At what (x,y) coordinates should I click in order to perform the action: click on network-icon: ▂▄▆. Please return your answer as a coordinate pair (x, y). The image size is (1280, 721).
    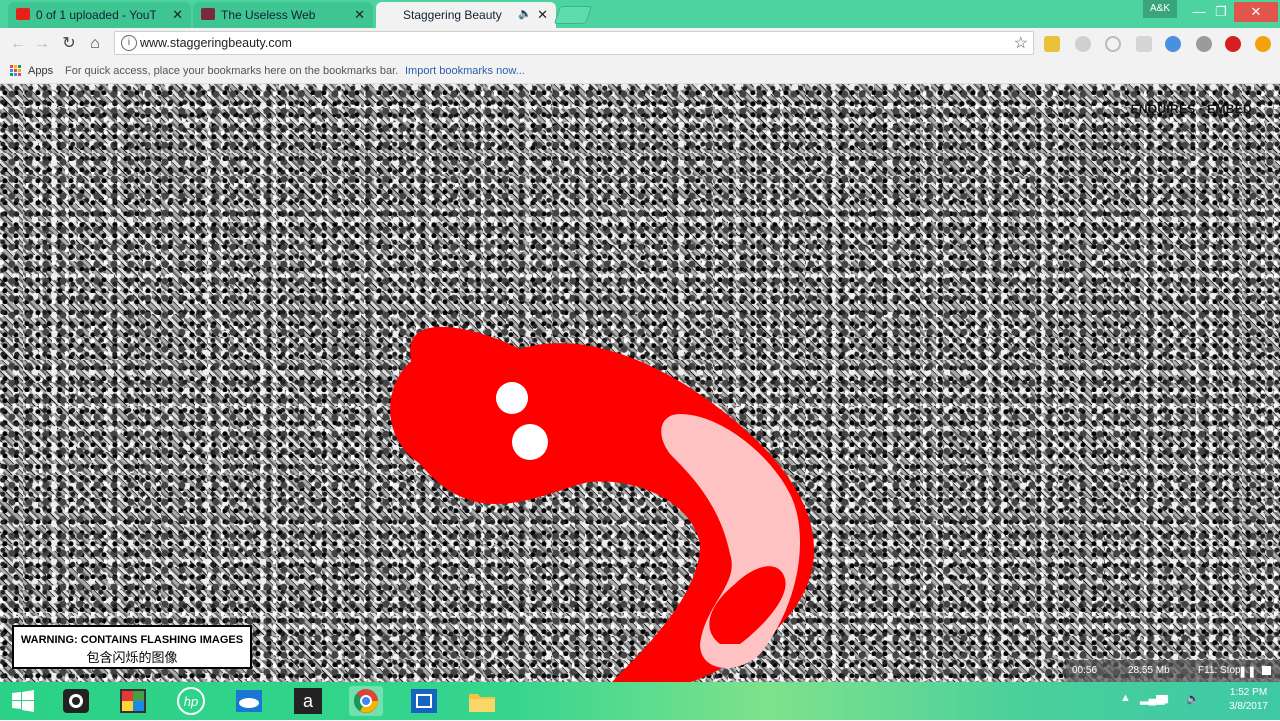
    Looking at the image, I should click on (1152, 698).